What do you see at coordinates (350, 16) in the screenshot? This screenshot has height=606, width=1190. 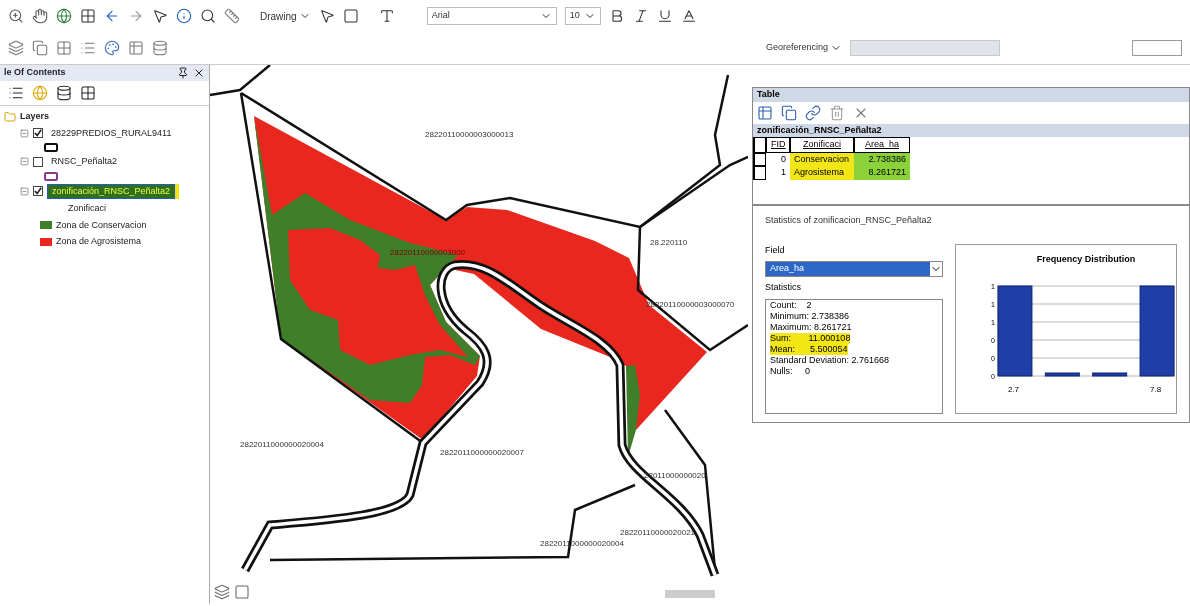 I see `rectangle-icon` at bounding box center [350, 16].